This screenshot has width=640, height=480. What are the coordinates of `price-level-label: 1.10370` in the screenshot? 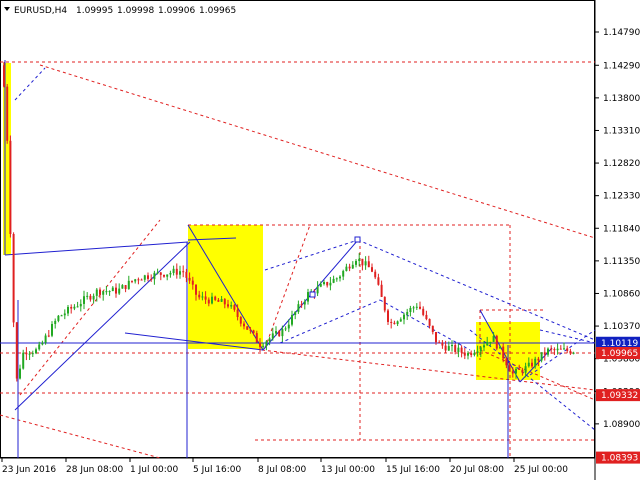 It's located at (621, 327).